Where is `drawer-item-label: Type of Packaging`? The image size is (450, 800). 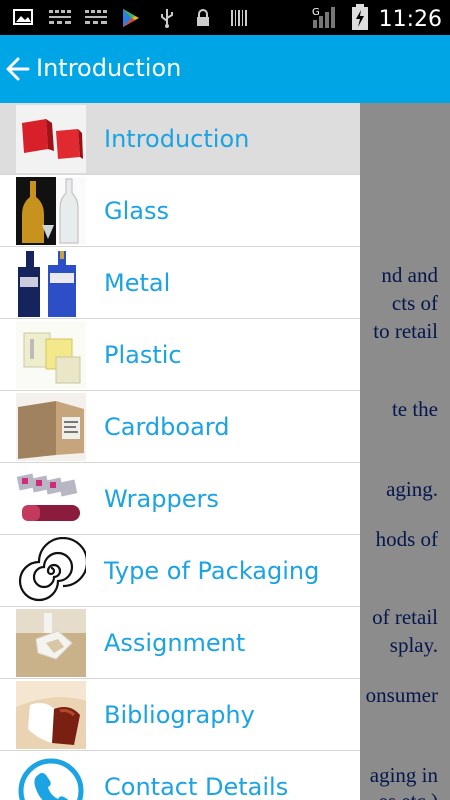
drawer-item-label: Type of Packaging is located at coordinates (212, 571).